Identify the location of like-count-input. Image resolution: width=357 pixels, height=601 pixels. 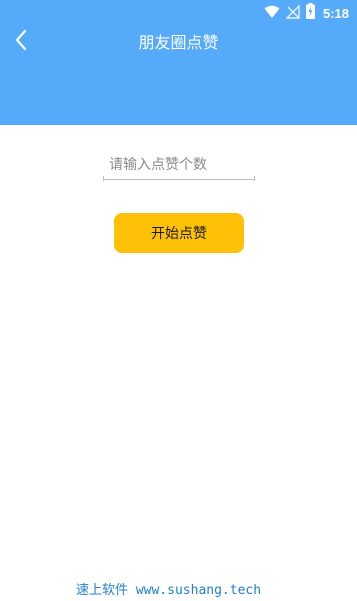
(179, 165).